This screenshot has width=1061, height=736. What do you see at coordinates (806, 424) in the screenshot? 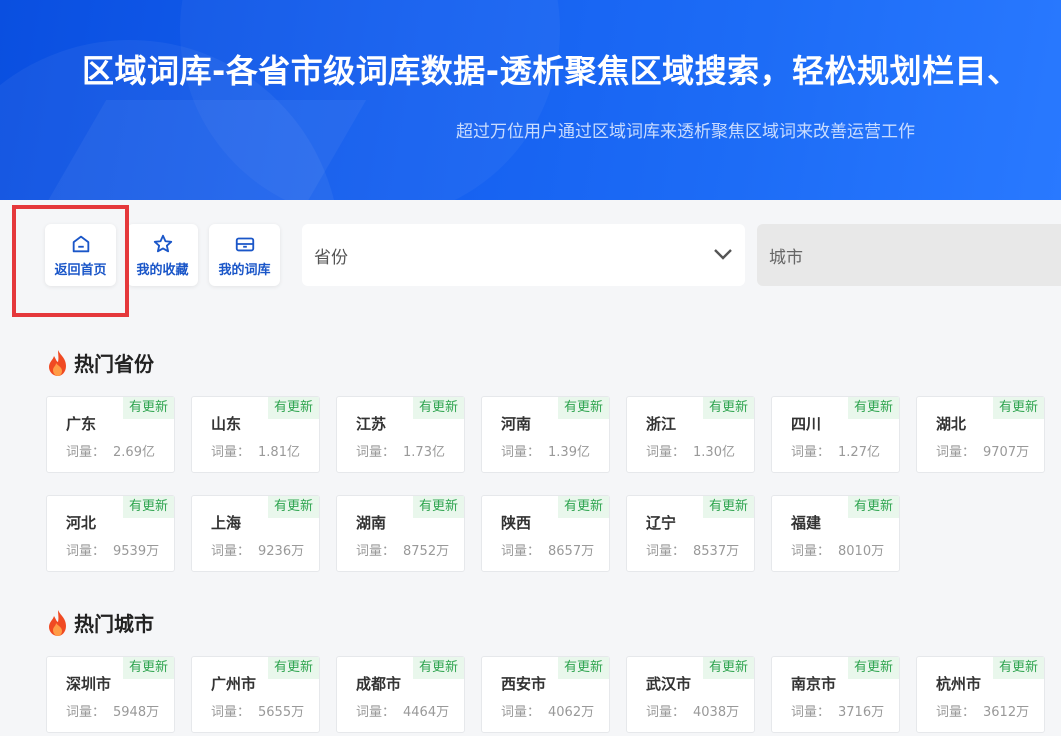
I see `region-name: 四川` at bounding box center [806, 424].